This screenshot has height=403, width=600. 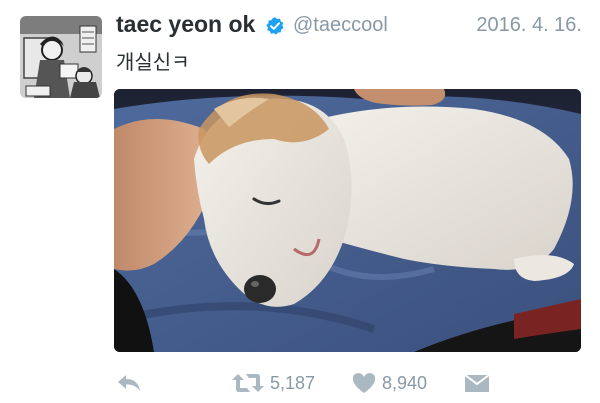 What do you see at coordinates (405, 382) in the screenshot?
I see `like-count: 8,940` at bounding box center [405, 382].